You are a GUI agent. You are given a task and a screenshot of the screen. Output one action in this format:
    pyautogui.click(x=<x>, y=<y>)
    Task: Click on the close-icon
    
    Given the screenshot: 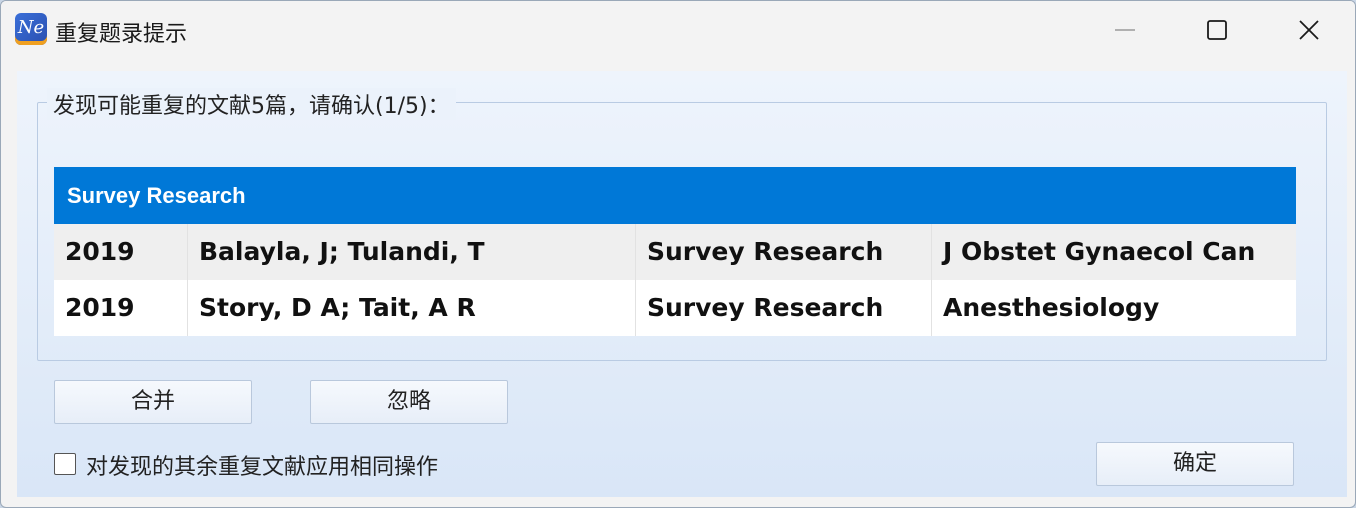 What is the action you would take?
    pyautogui.click(x=1309, y=30)
    